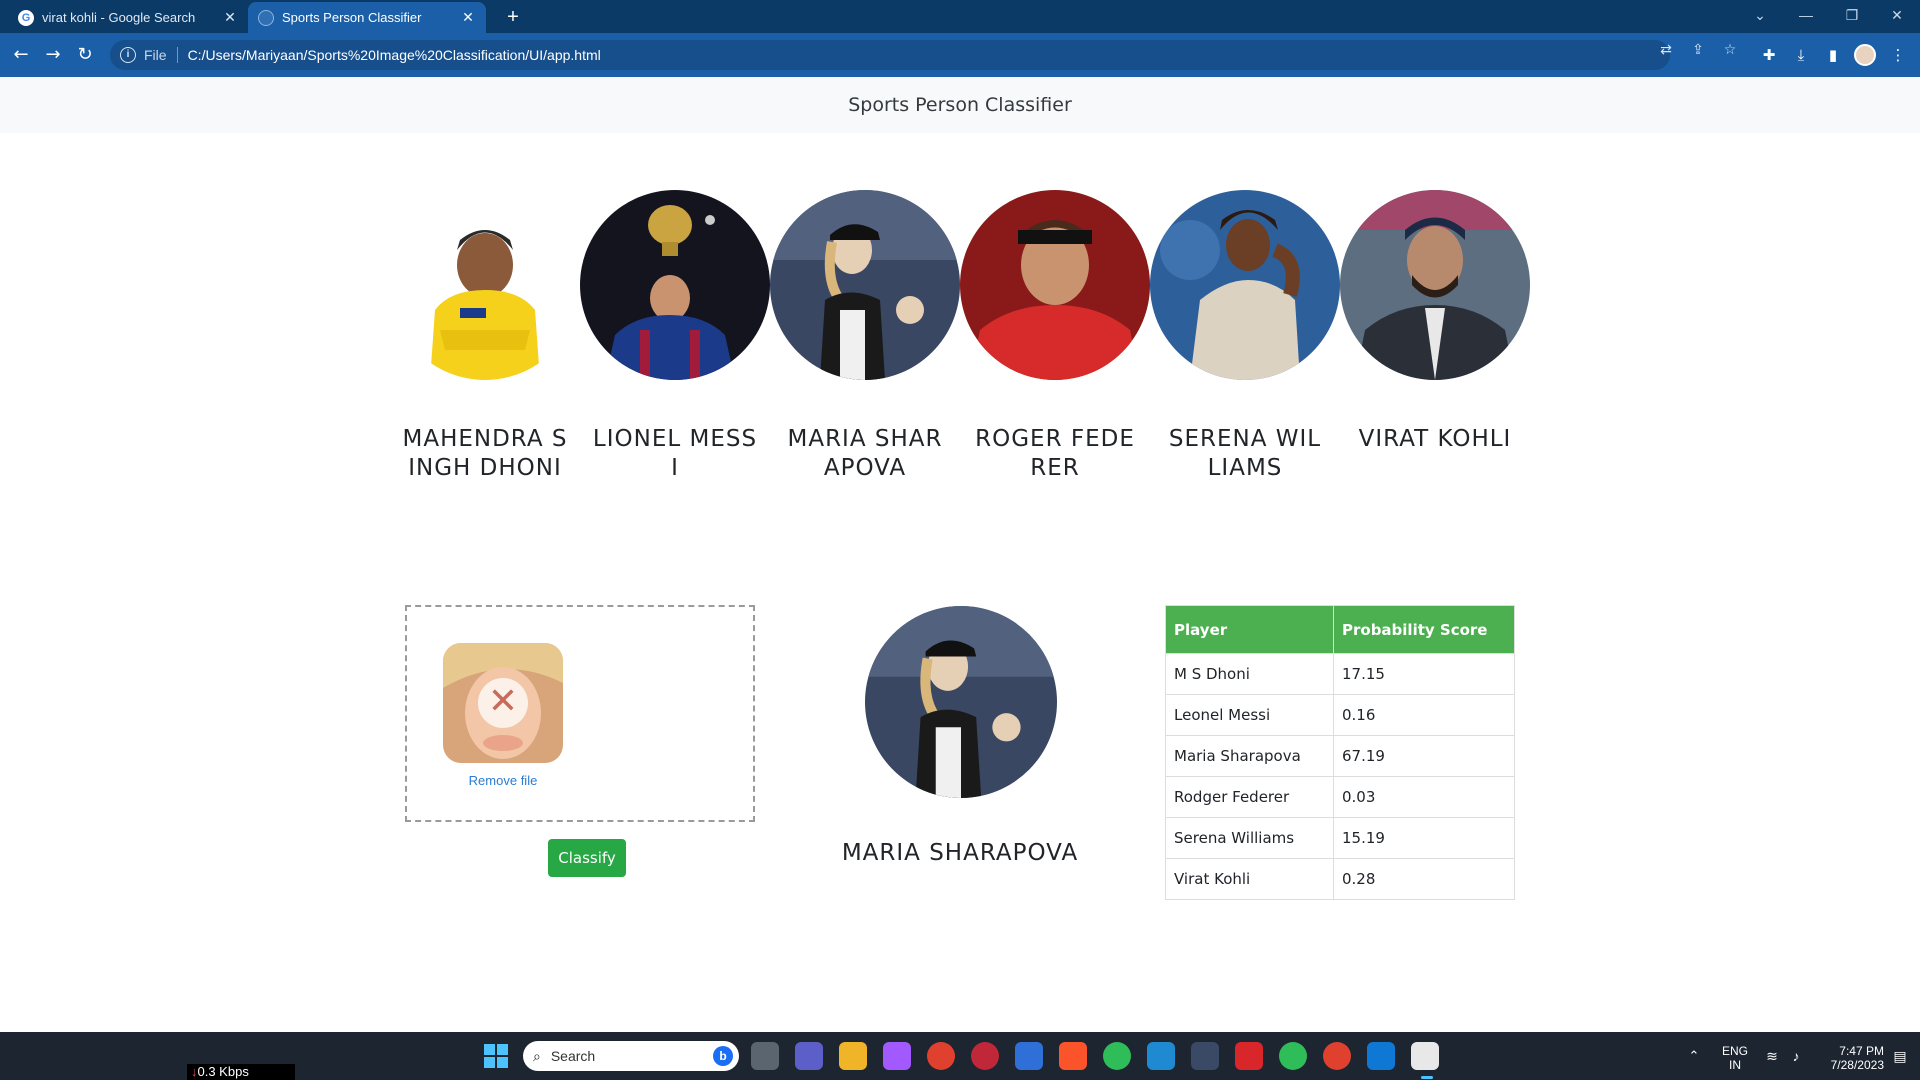 This screenshot has width=1920, height=1080. Describe the element at coordinates (367, 17) in the screenshot. I see `tab-sports-person-classifier: Sports Person Classifier ✕` at that location.